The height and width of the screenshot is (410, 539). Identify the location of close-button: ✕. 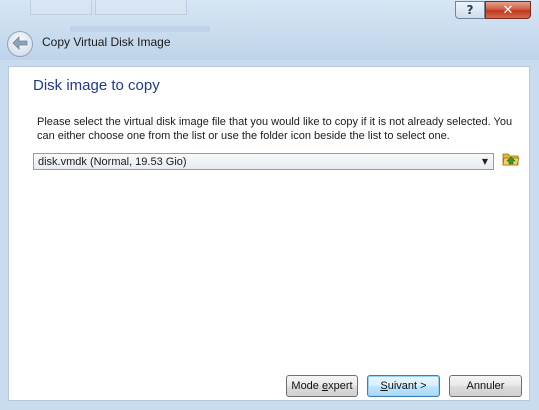
(508, 10).